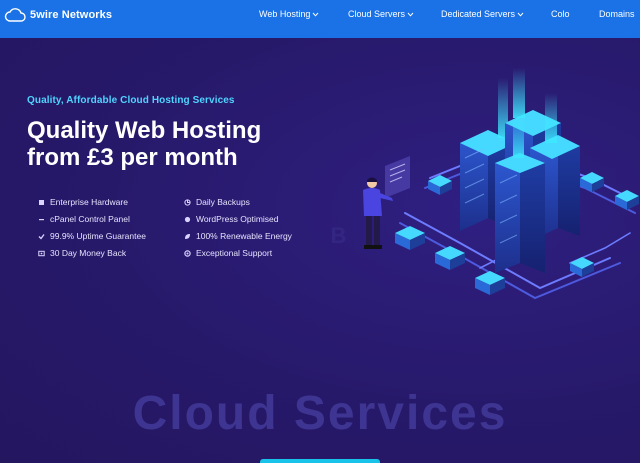  I want to click on feature-item: 99.9% Uptime Guarantee, so click(92, 236).